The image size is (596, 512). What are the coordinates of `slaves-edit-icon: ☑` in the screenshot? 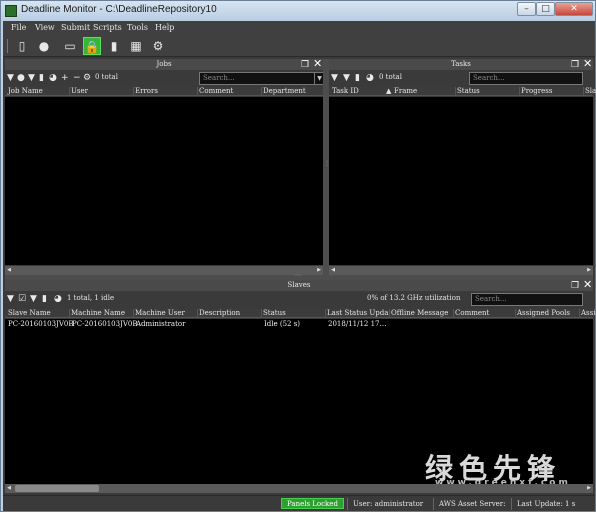 It's located at (22, 299).